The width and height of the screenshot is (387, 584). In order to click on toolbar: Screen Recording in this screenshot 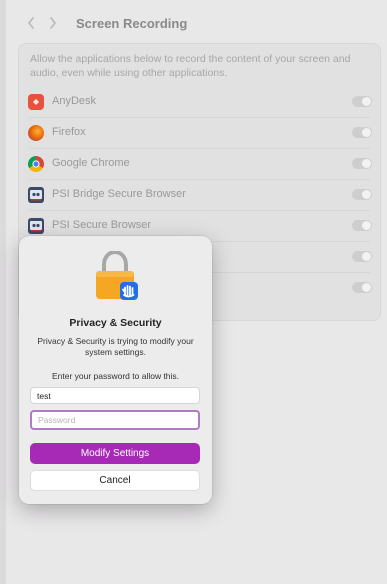, I will do `click(103, 23)`.